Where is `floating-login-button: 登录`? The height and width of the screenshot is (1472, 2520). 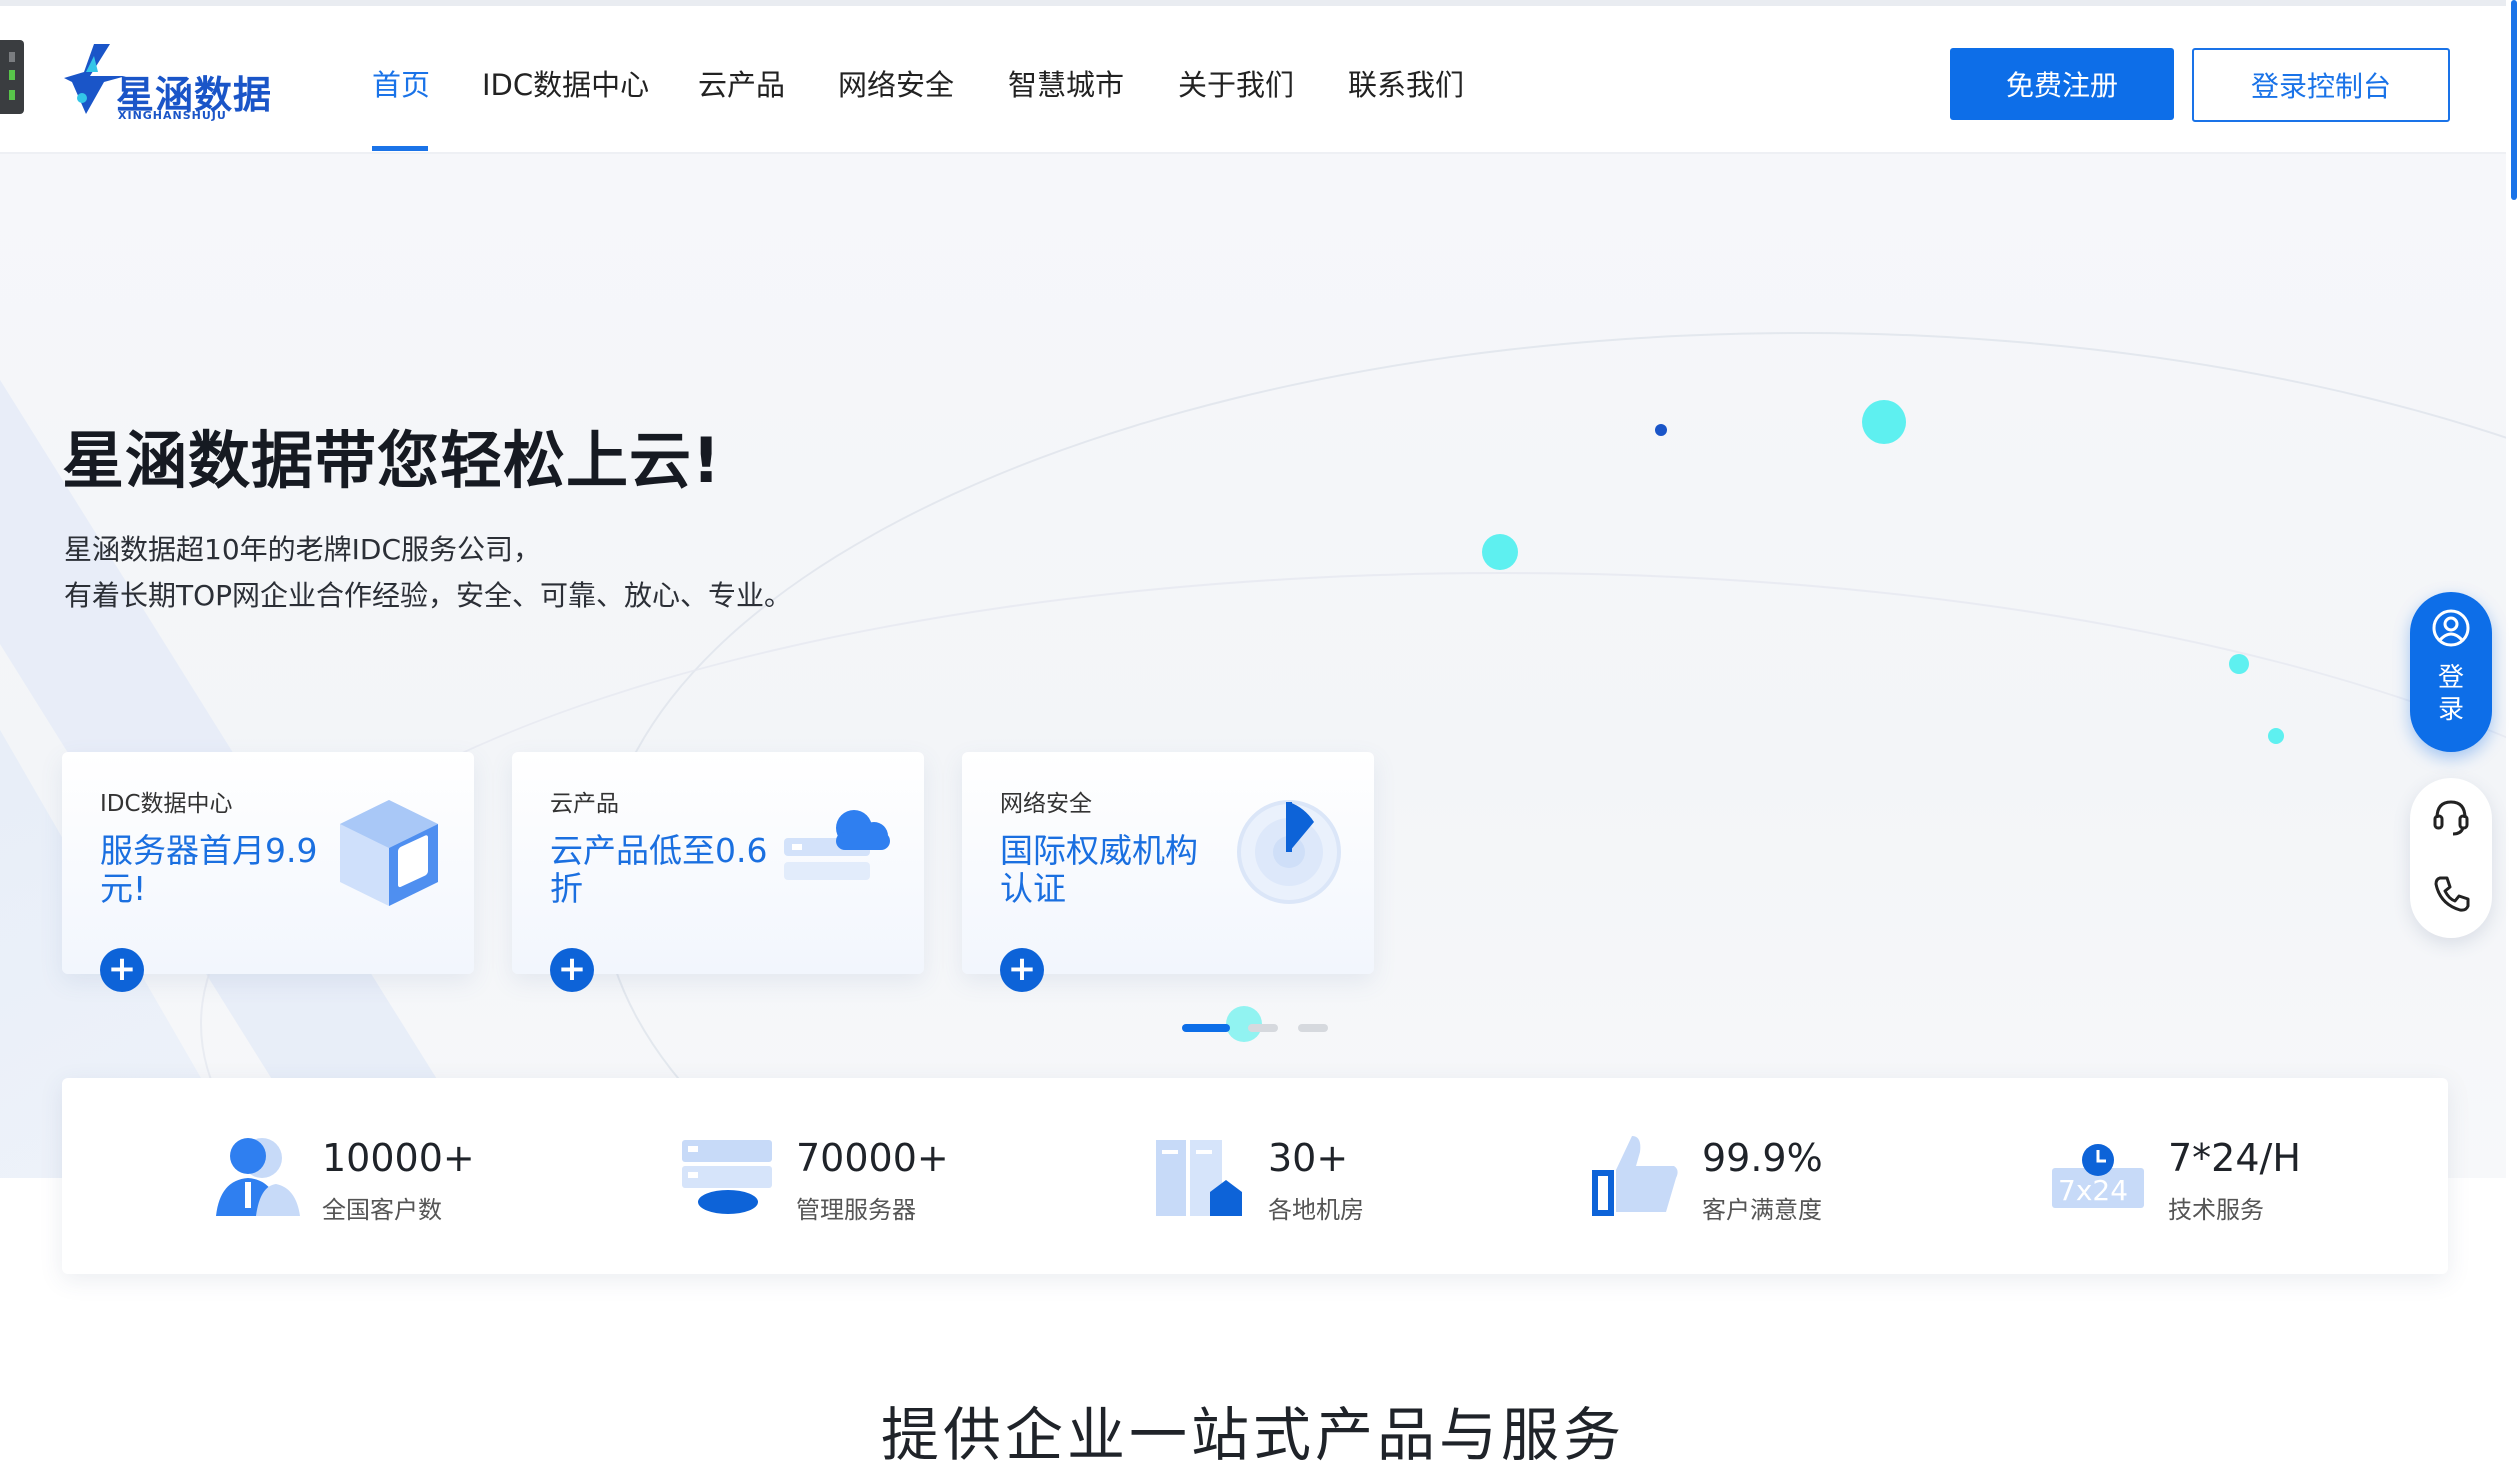
floating-login-button: 登录 is located at coordinates (2451, 672).